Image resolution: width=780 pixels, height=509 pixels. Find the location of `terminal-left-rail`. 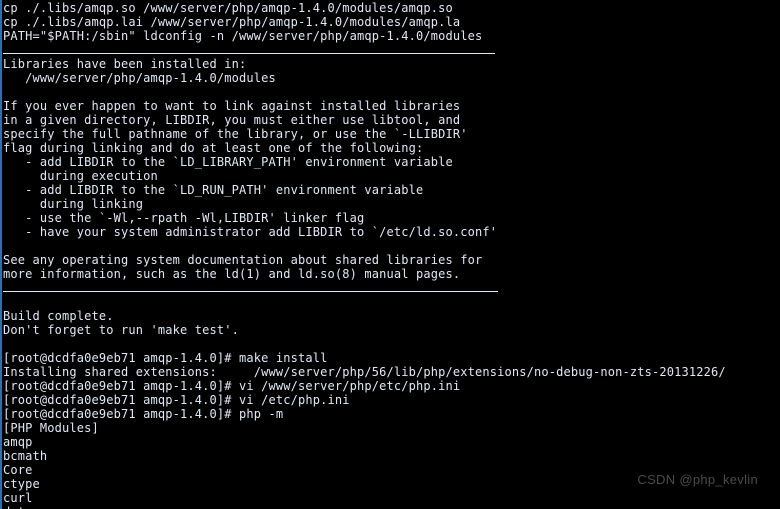

terminal-left-rail is located at coordinates (1, 254).